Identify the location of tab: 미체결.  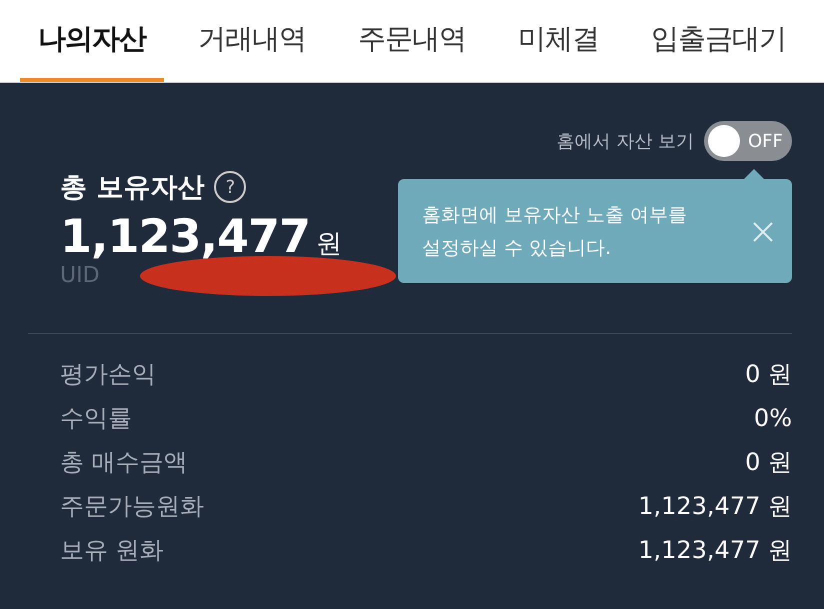
(558, 41).